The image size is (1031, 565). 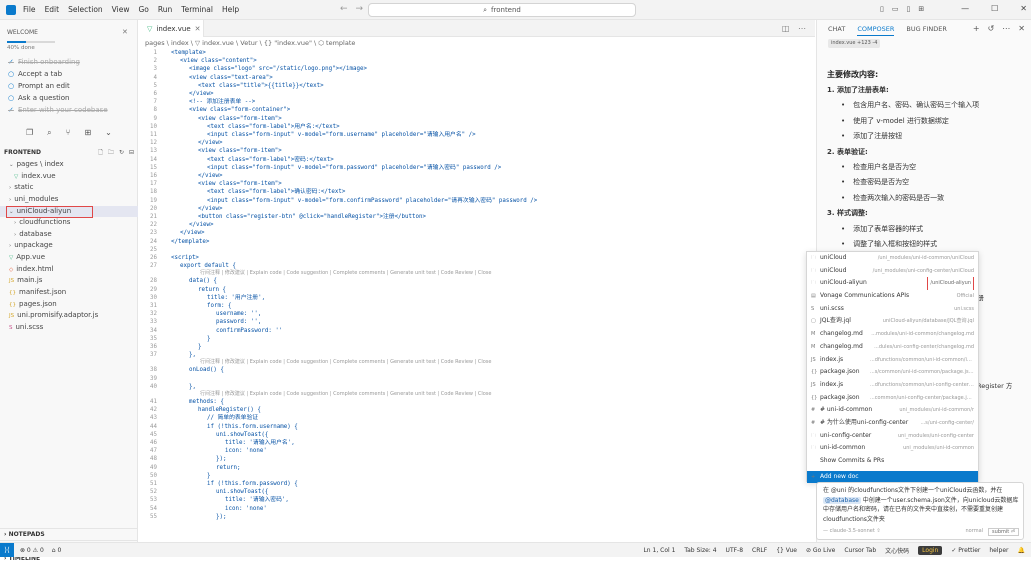 I want to click on code-line: 31 form: {, so click(x=477, y=306).